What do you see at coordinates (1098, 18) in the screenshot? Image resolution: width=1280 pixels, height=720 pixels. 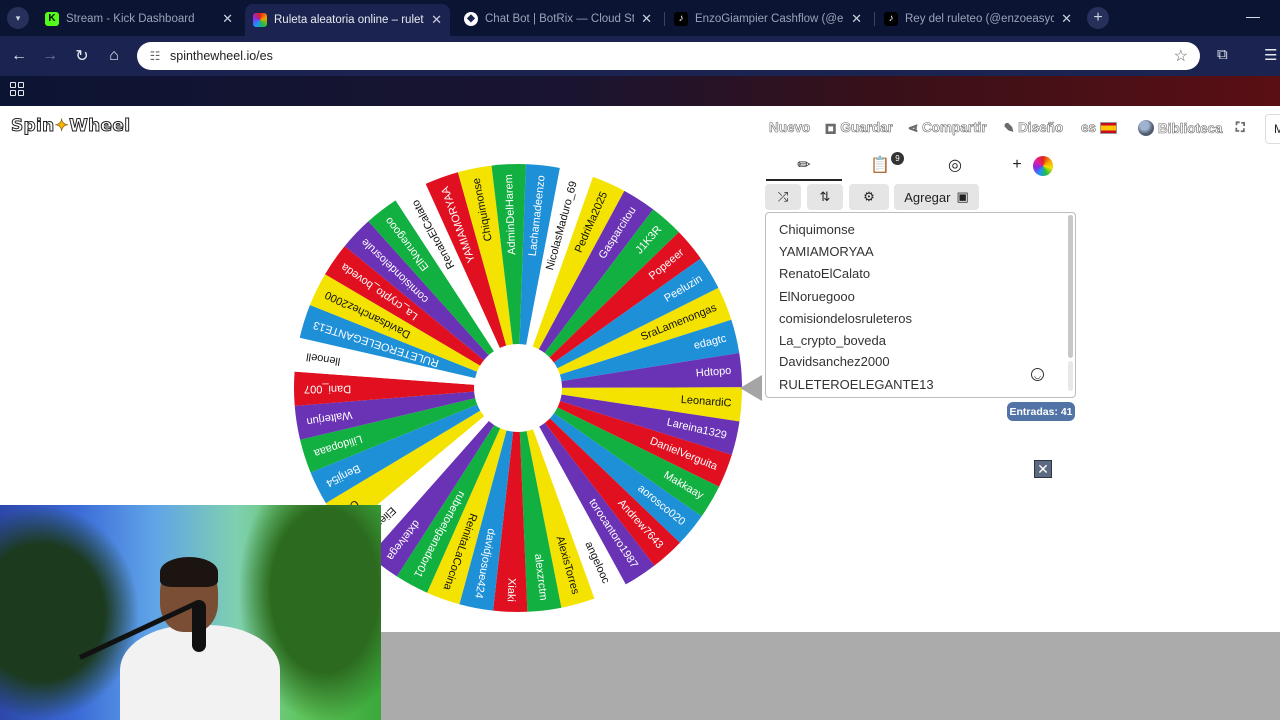 I see `new-tab-button: +` at bounding box center [1098, 18].